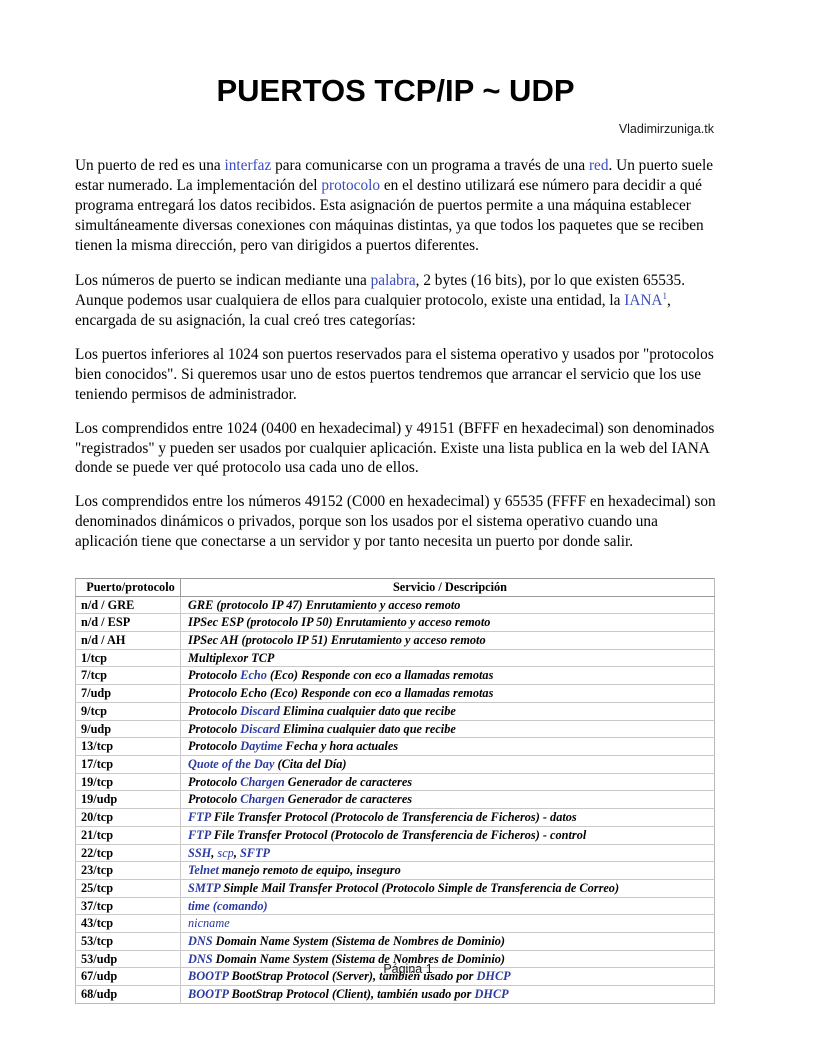 Image resolution: width=816 pixels, height=1056 pixels. What do you see at coordinates (128, 941) in the screenshot?
I see `cell-port: 53/tcp` at bounding box center [128, 941].